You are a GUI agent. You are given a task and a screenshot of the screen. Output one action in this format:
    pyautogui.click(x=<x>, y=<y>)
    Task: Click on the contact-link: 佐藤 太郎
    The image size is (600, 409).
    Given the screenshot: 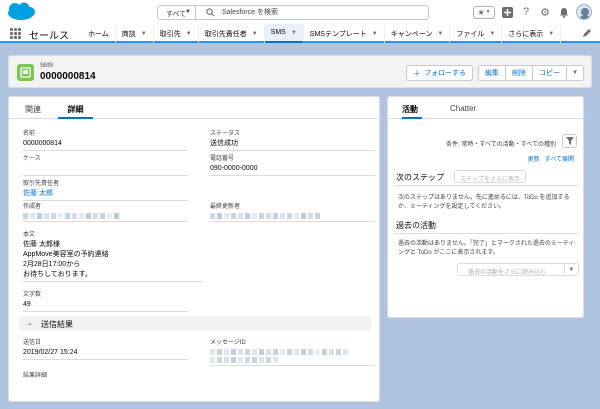 What is the action you would take?
    pyautogui.click(x=105, y=193)
    